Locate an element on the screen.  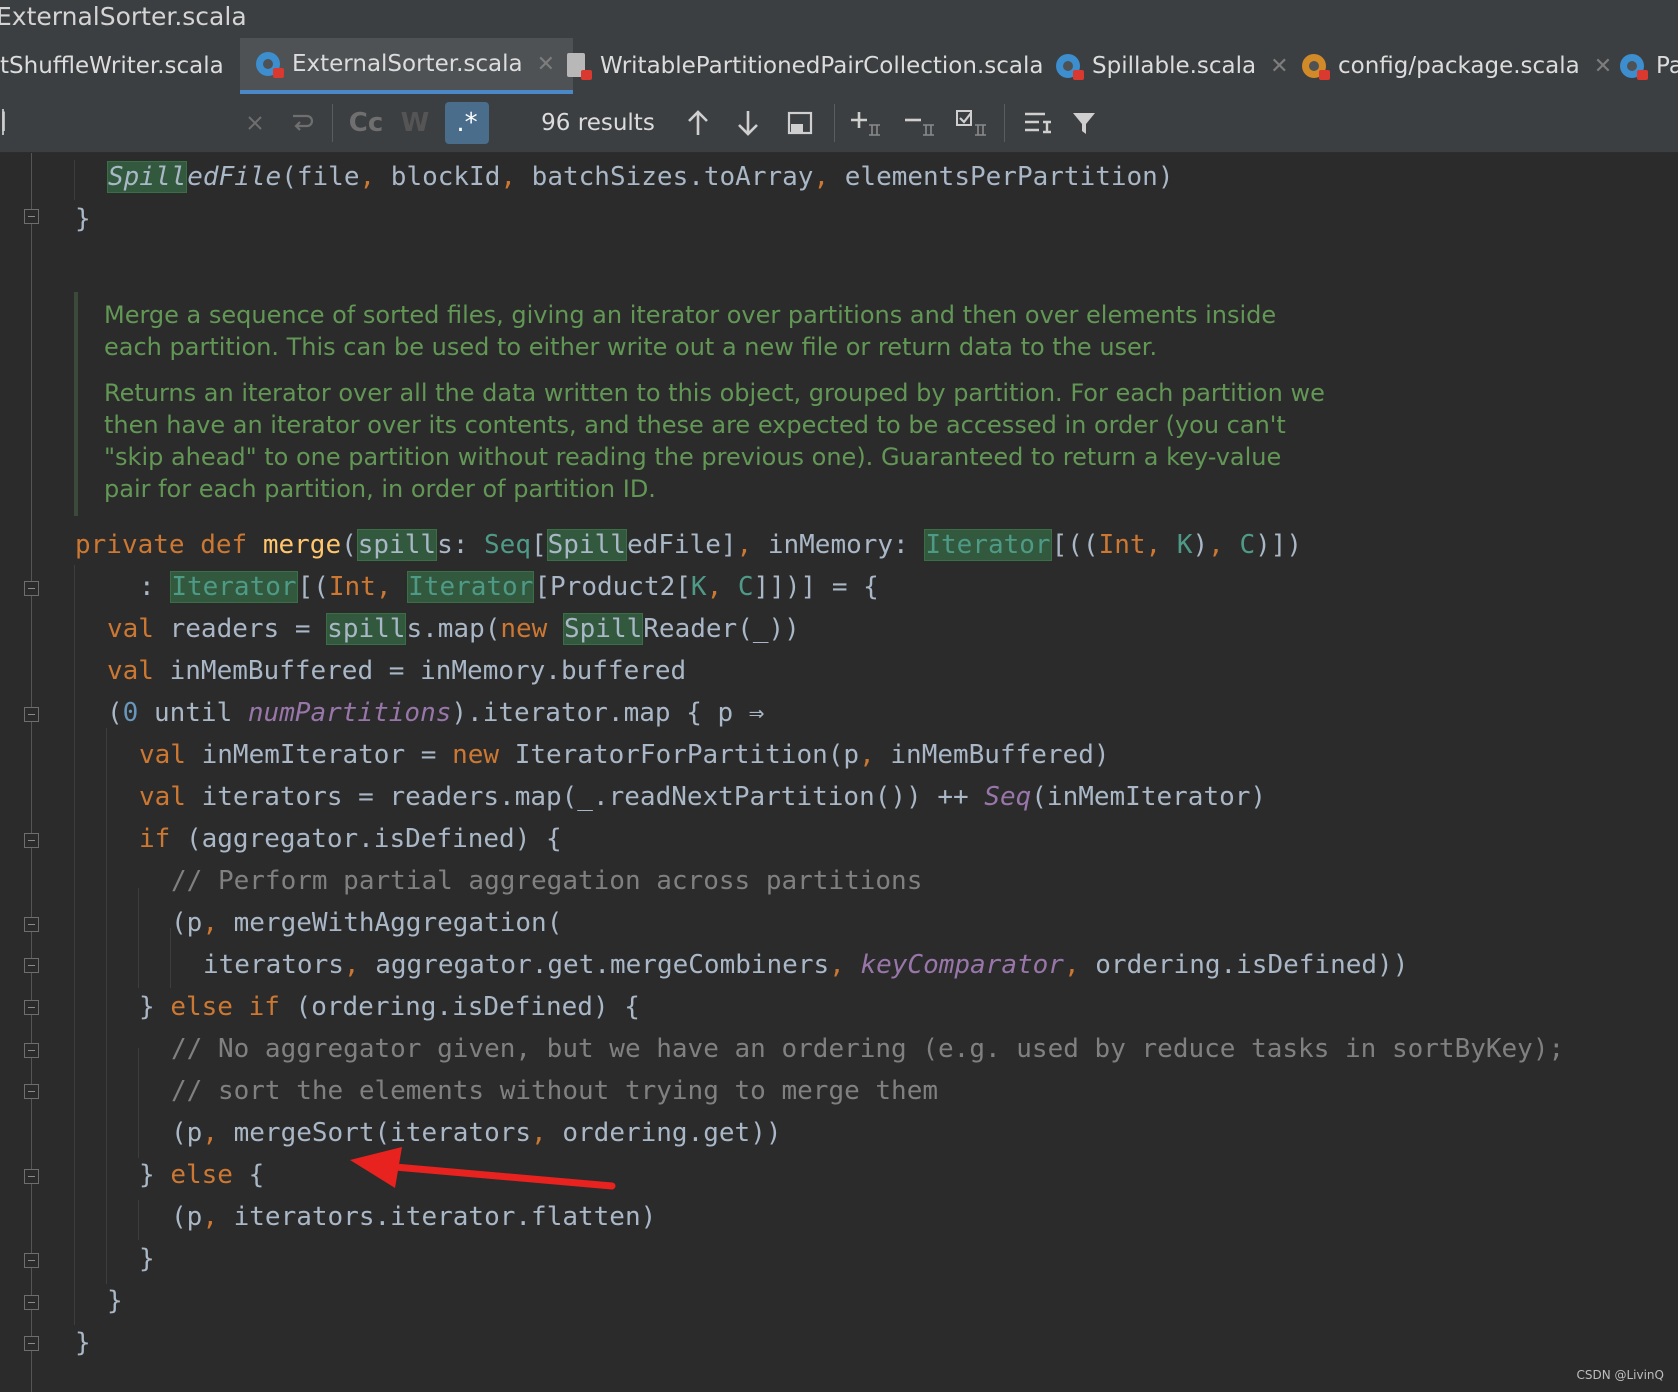
annotation-arrow is located at coordinates (483, 1168).